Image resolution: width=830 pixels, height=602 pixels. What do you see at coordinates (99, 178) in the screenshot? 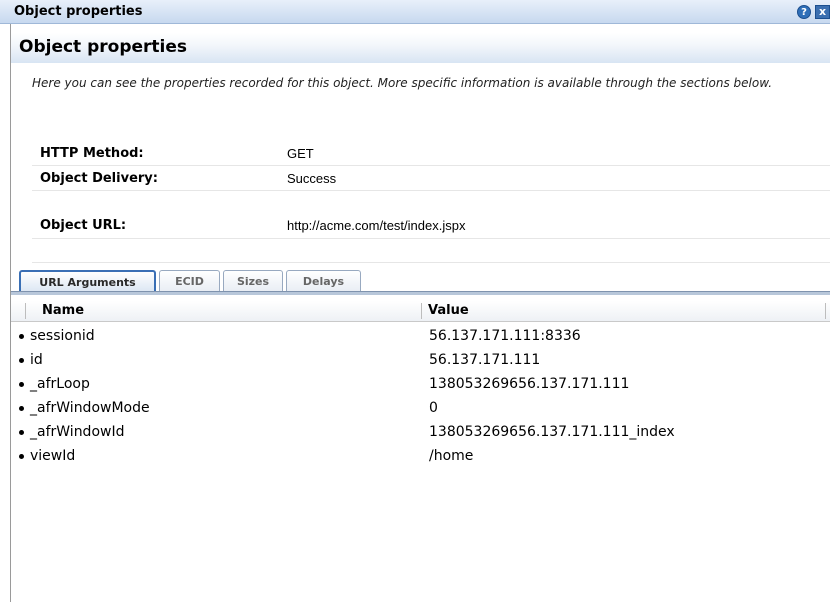
I see `object-delivery-label: Object Delivery:` at bounding box center [99, 178].